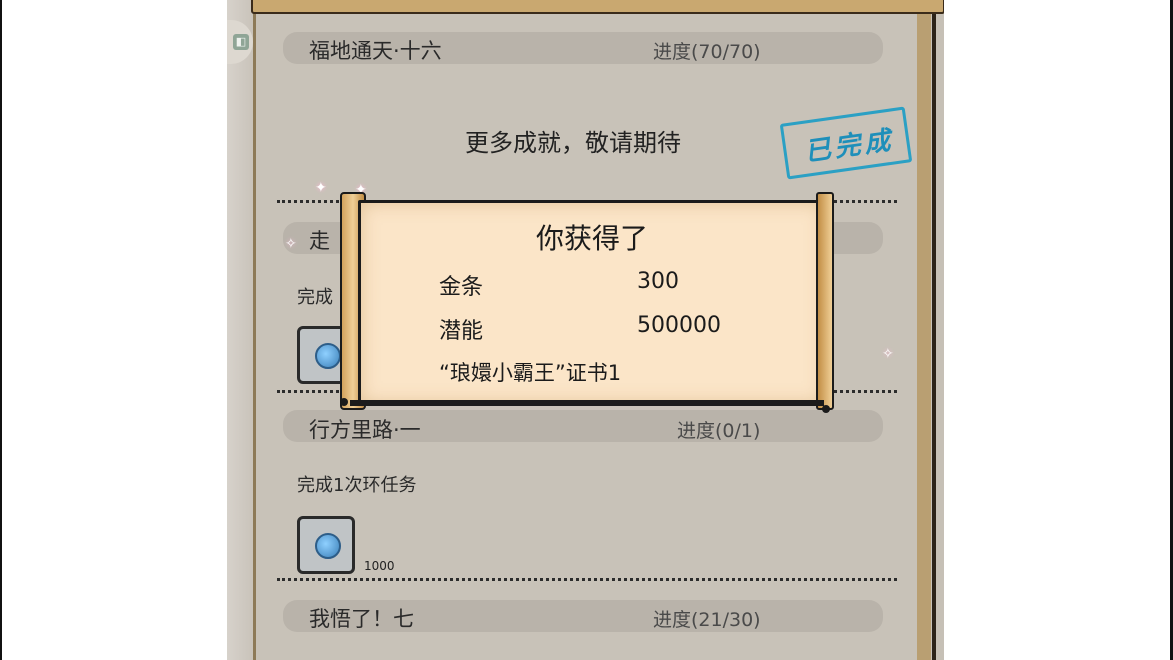  What do you see at coordinates (240, 330) in the screenshot?
I see `background-paper` at bounding box center [240, 330].